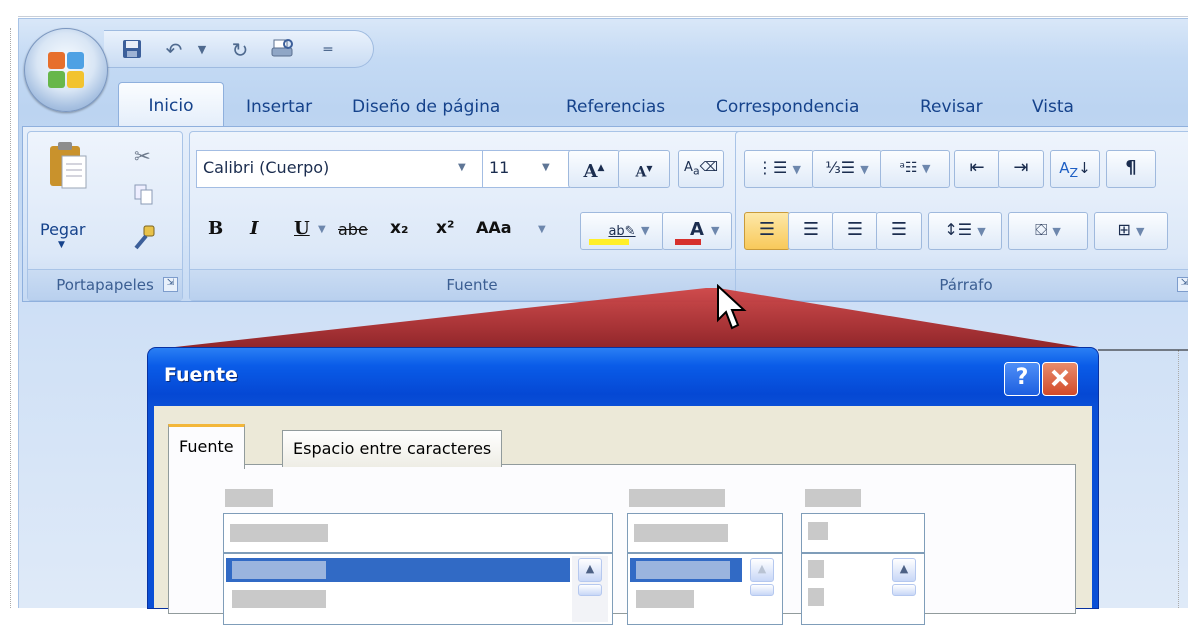 The image size is (1188, 625). Describe the element at coordinates (418, 533) in the screenshot. I see `font-name-input` at that location.